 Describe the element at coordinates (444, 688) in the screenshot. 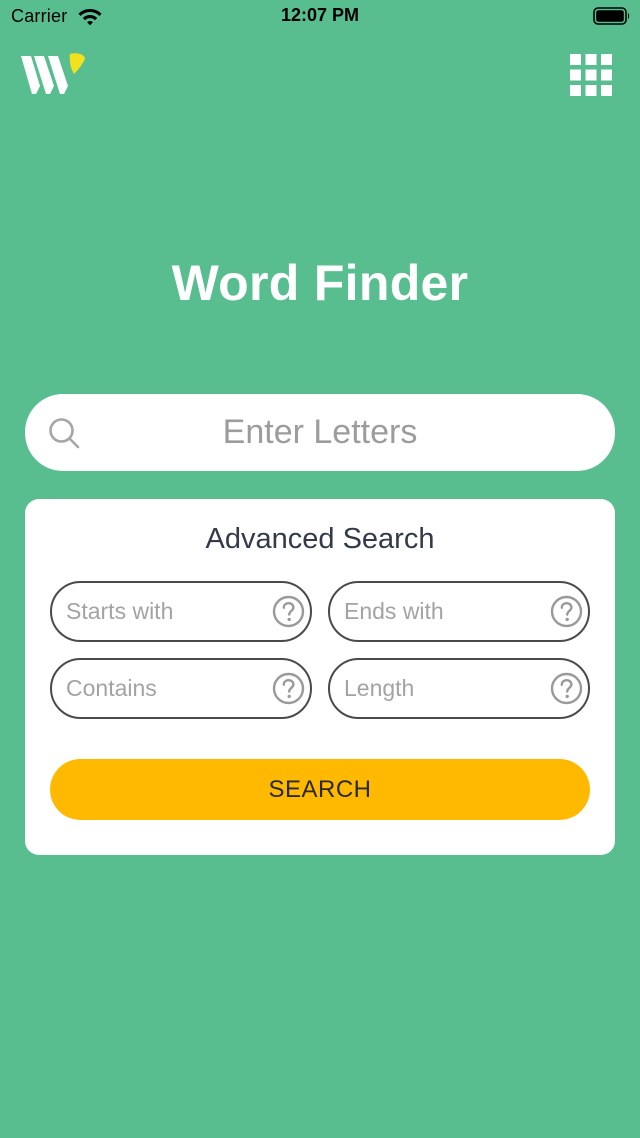

I see `length-input` at that location.